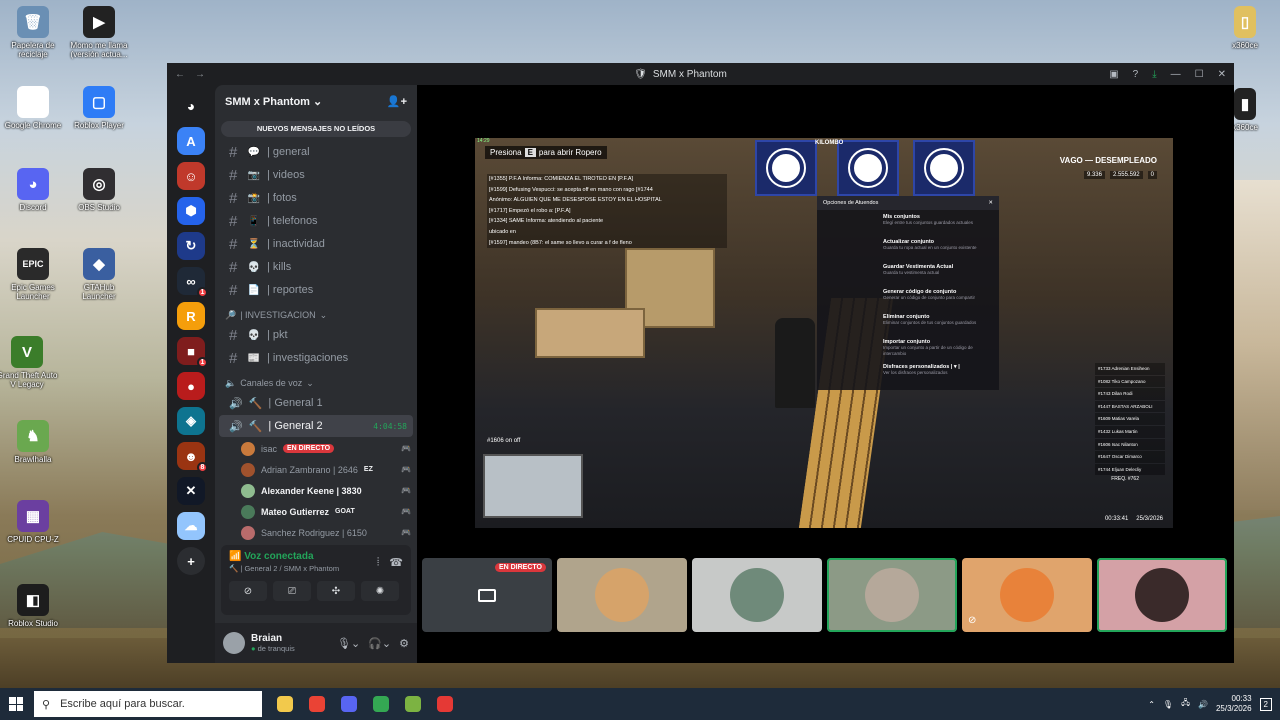 The width and height of the screenshot is (1280, 720). I want to click on taskbar-app-game, so click(445, 704).